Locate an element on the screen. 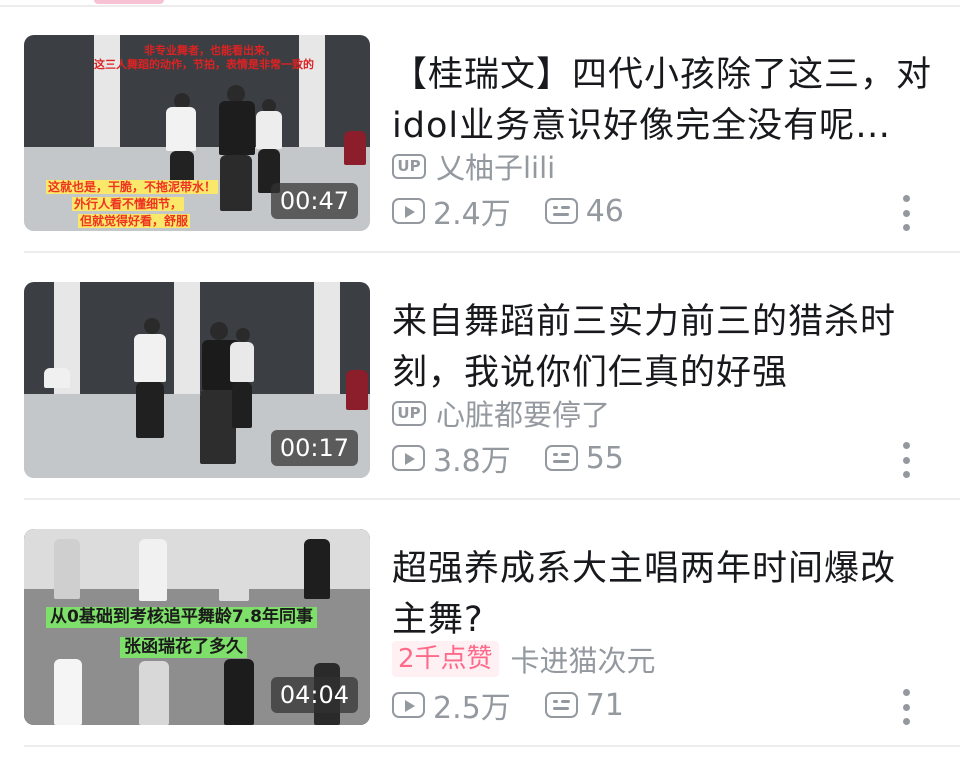 Image resolution: width=960 pixels, height=761 pixels. active-tab-indicator is located at coordinates (129, 2).